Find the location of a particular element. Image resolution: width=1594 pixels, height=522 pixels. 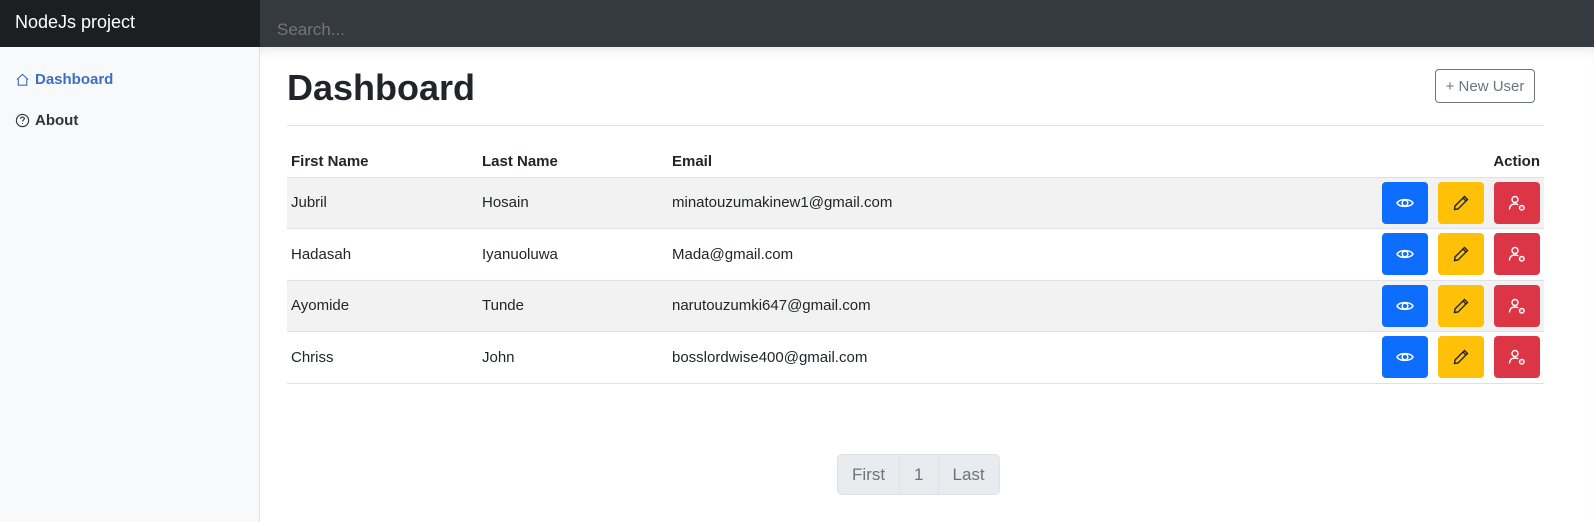

page-title: Dashboard is located at coordinates (381, 87).